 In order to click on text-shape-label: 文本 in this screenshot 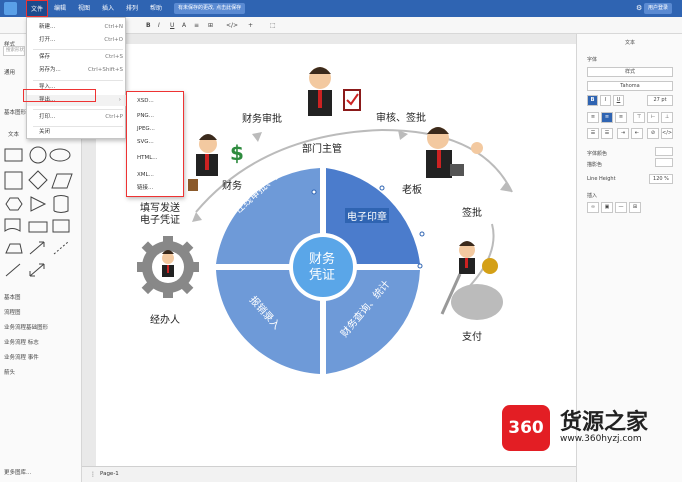, I will do `click(13, 134)`.